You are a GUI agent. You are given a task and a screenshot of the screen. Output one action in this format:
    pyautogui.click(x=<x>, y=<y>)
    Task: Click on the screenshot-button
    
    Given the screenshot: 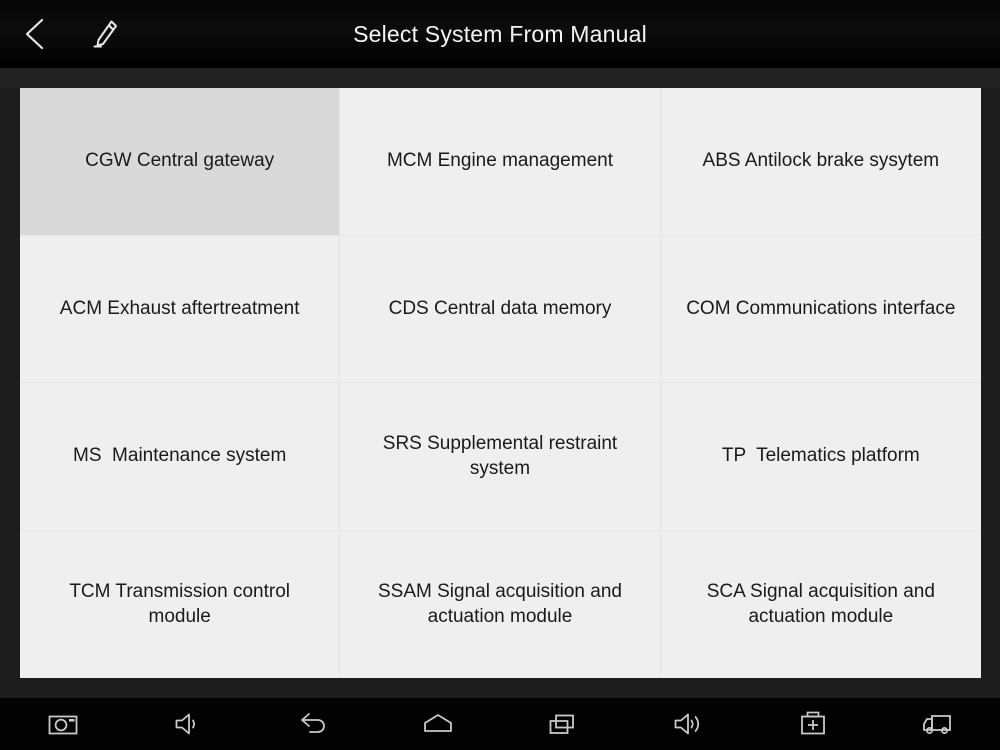 What is the action you would take?
    pyautogui.click(x=63, y=724)
    